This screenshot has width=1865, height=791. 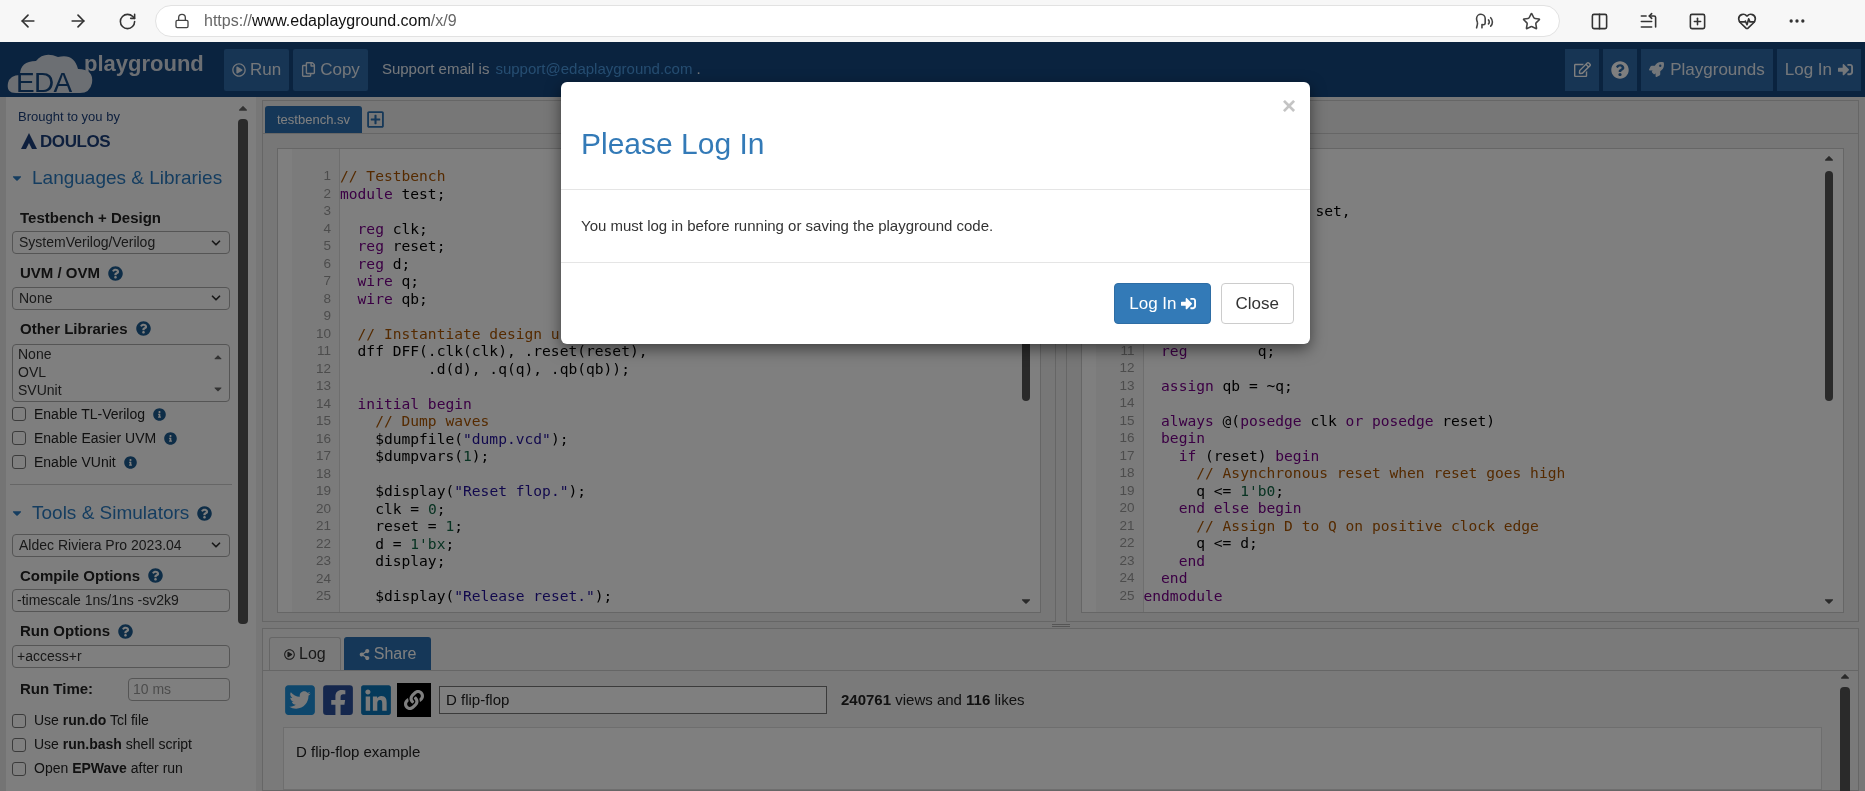 I want to click on twitter-icon, so click(x=300, y=700).